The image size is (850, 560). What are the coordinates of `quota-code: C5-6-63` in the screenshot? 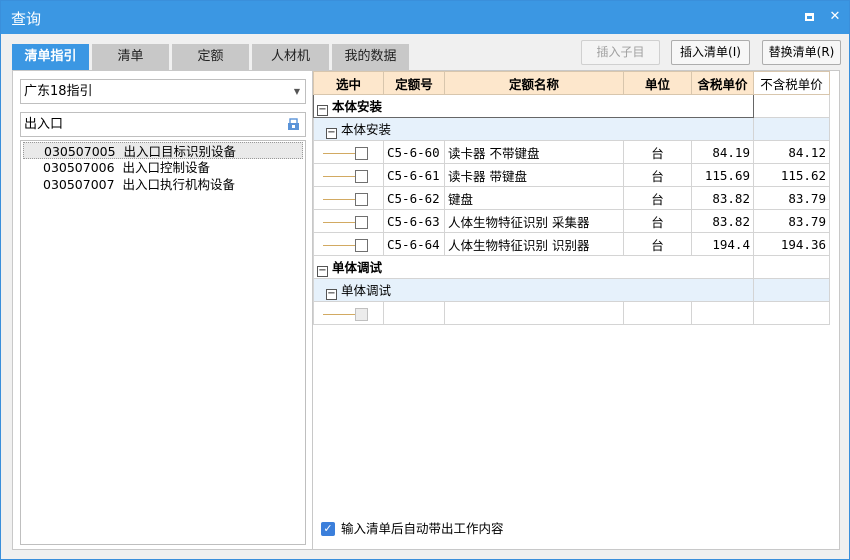 It's located at (414, 221).